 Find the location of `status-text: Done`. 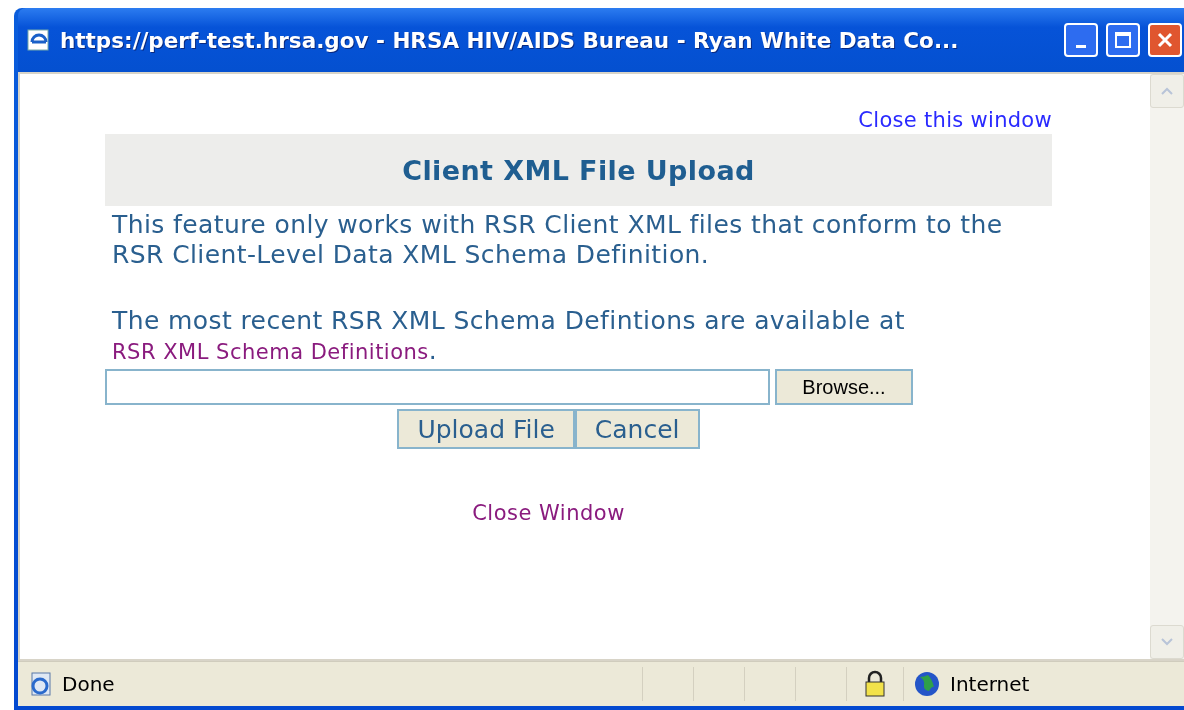

status-text: Done is located at coordinates (88, 684).